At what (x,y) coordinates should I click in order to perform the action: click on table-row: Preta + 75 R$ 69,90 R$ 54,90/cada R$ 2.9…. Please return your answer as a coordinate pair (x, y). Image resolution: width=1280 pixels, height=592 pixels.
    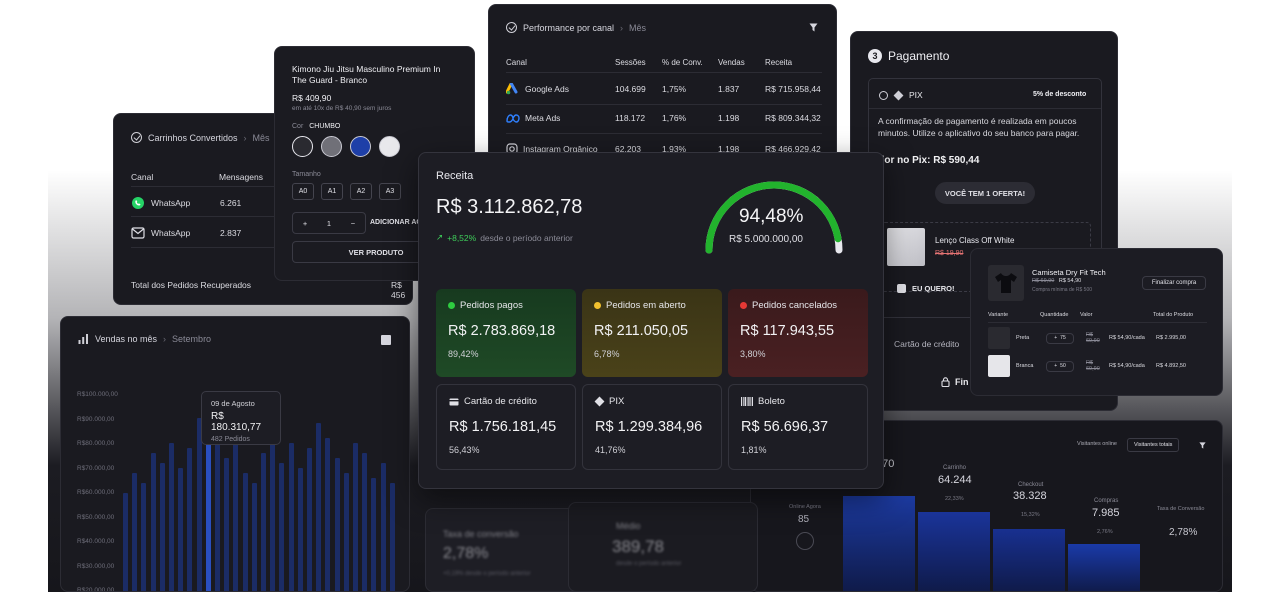
    Looking at the image, I should click on (1099, 338).